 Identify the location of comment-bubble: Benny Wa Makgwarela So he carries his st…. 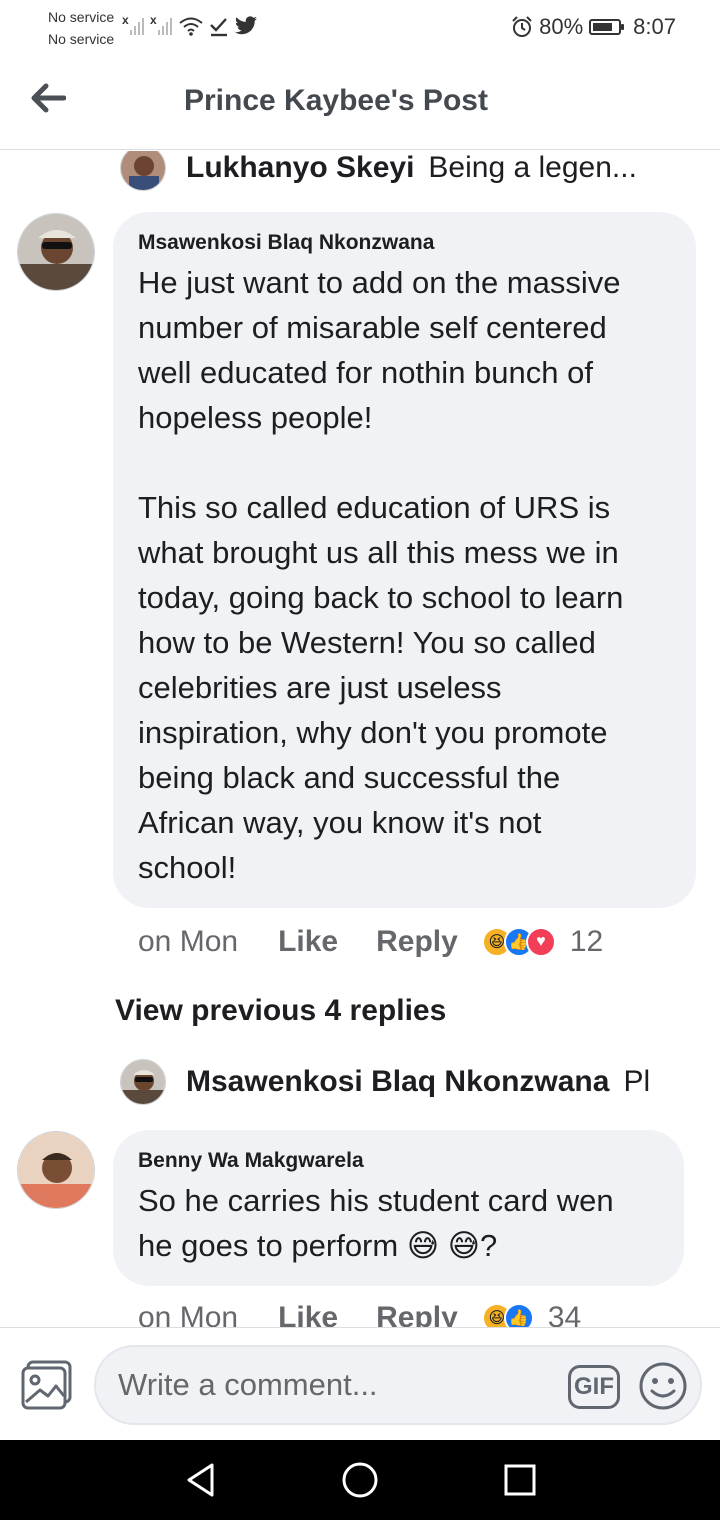
(398, 1208).